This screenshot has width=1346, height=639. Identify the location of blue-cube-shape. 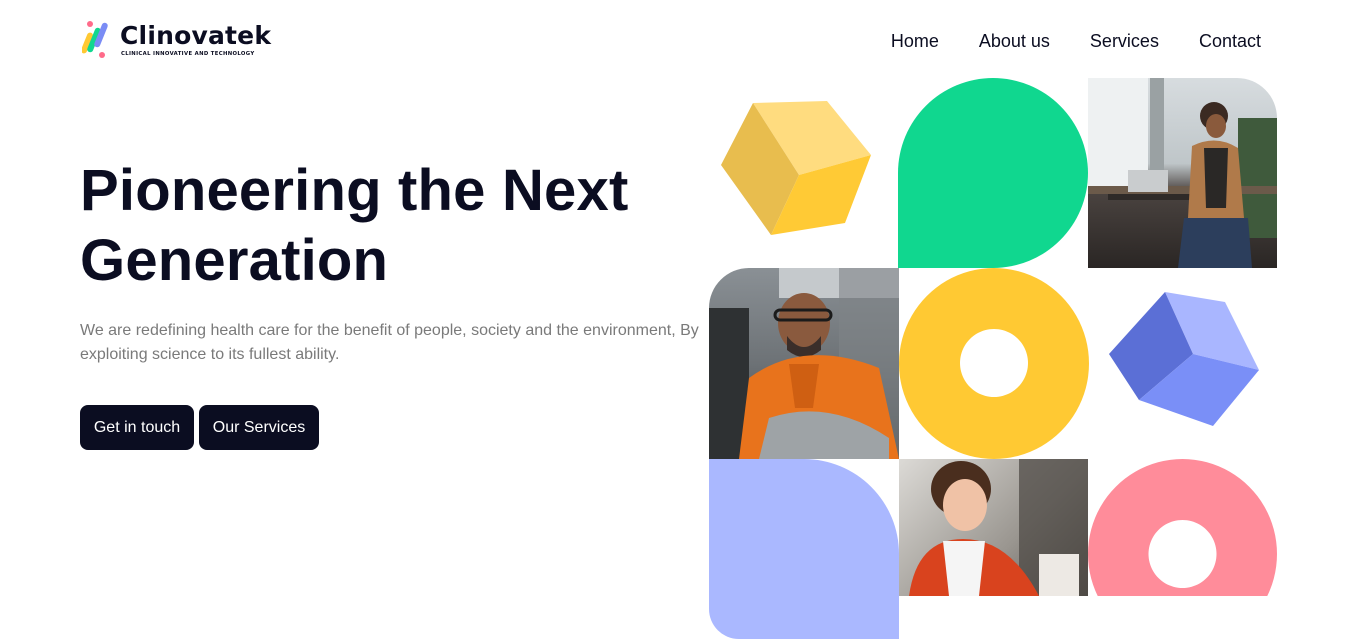
(1184, 359).